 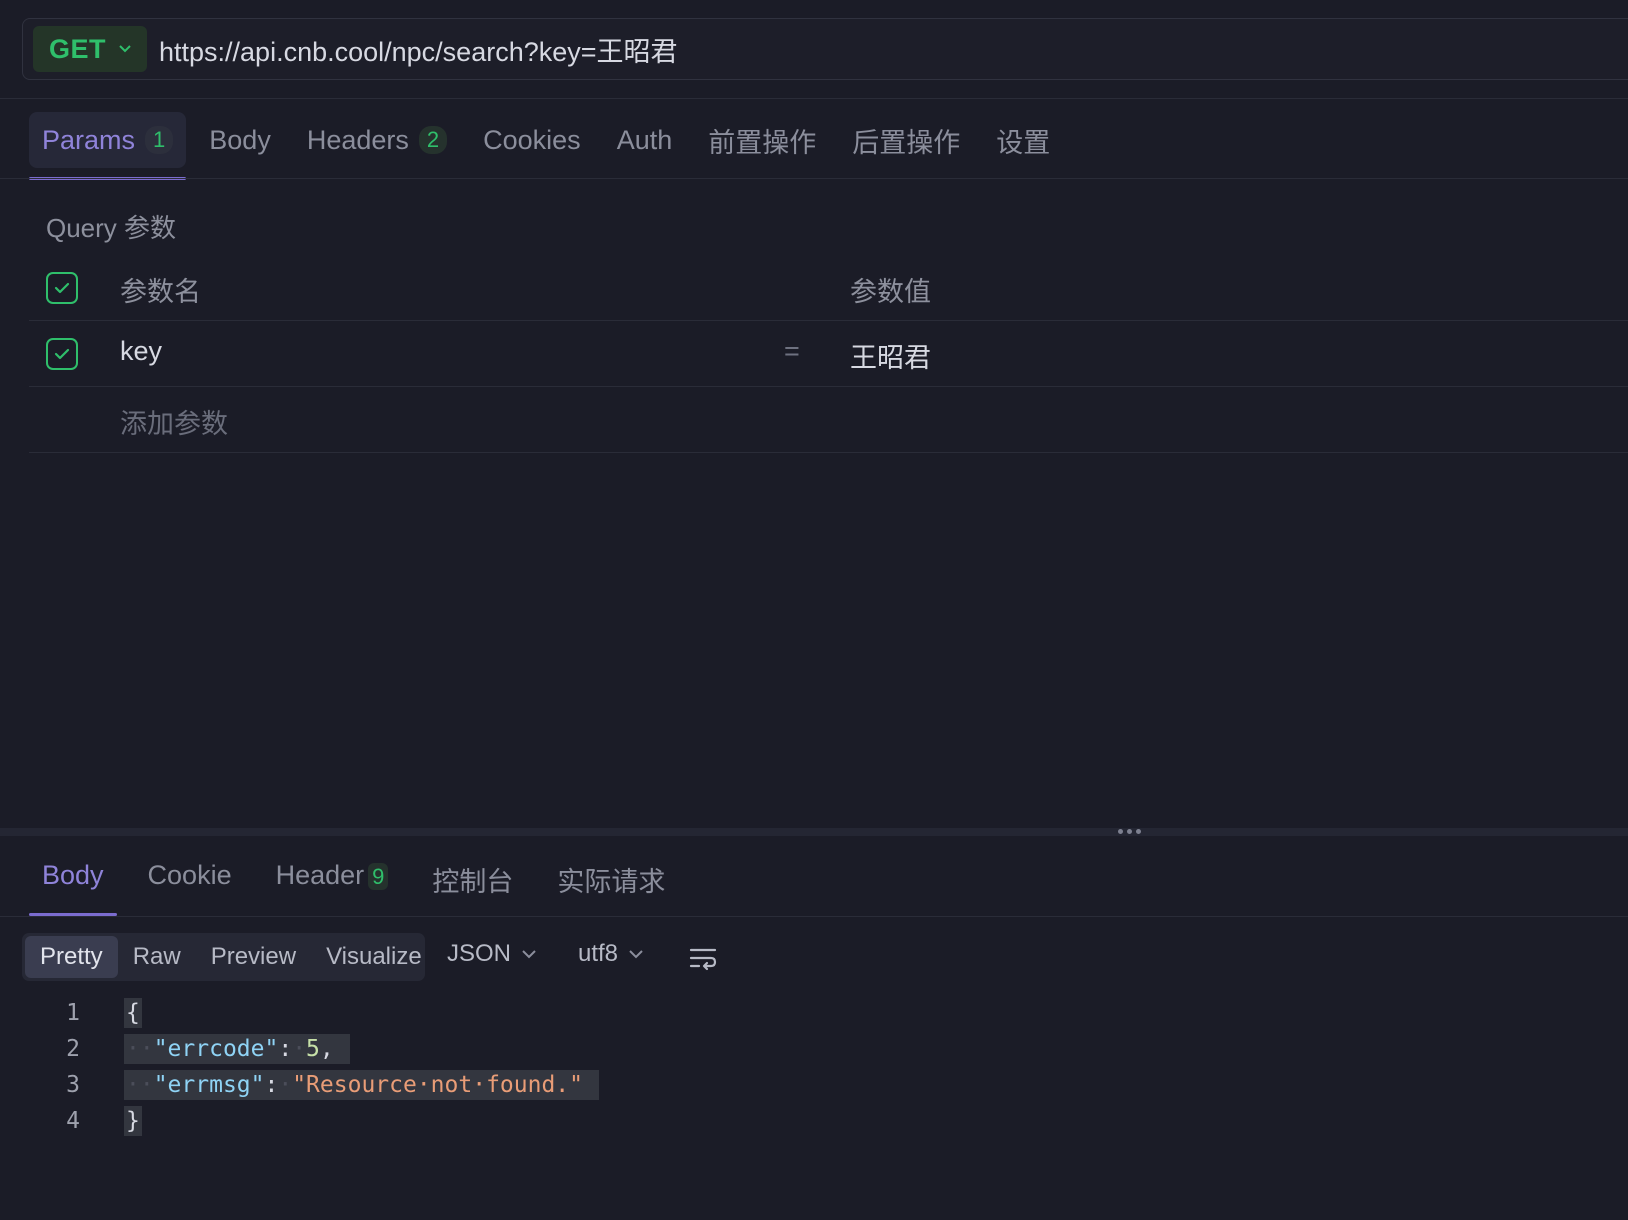 I want to click on json-comma: ,, so click(x=326, y=1049).